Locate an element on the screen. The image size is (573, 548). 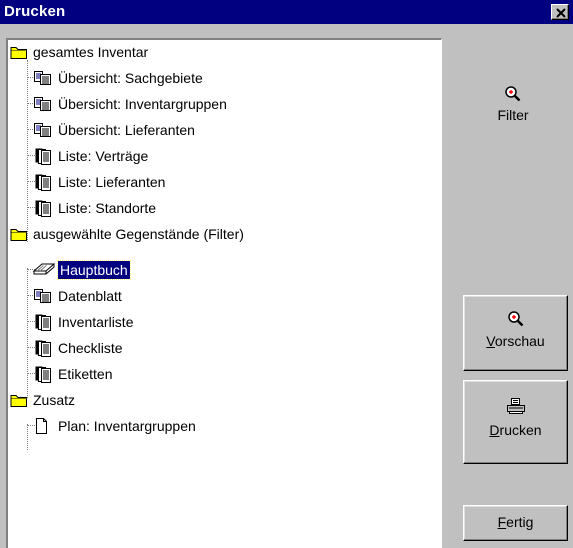
tree-item-selected: Hauptbuch is located at coordinates (81, 270).